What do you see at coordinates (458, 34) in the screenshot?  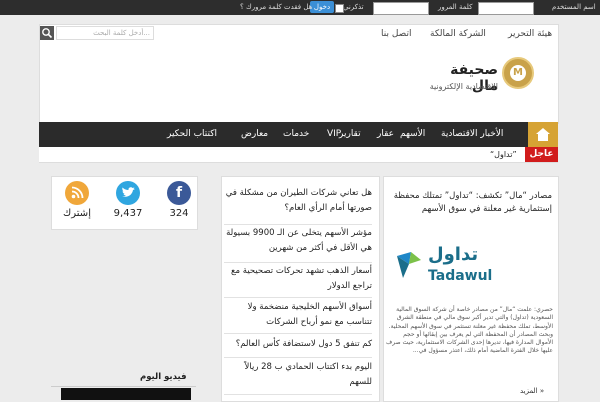 I see `nav-link-owner: الشركة المالكة` at bounding box center [458, 34].